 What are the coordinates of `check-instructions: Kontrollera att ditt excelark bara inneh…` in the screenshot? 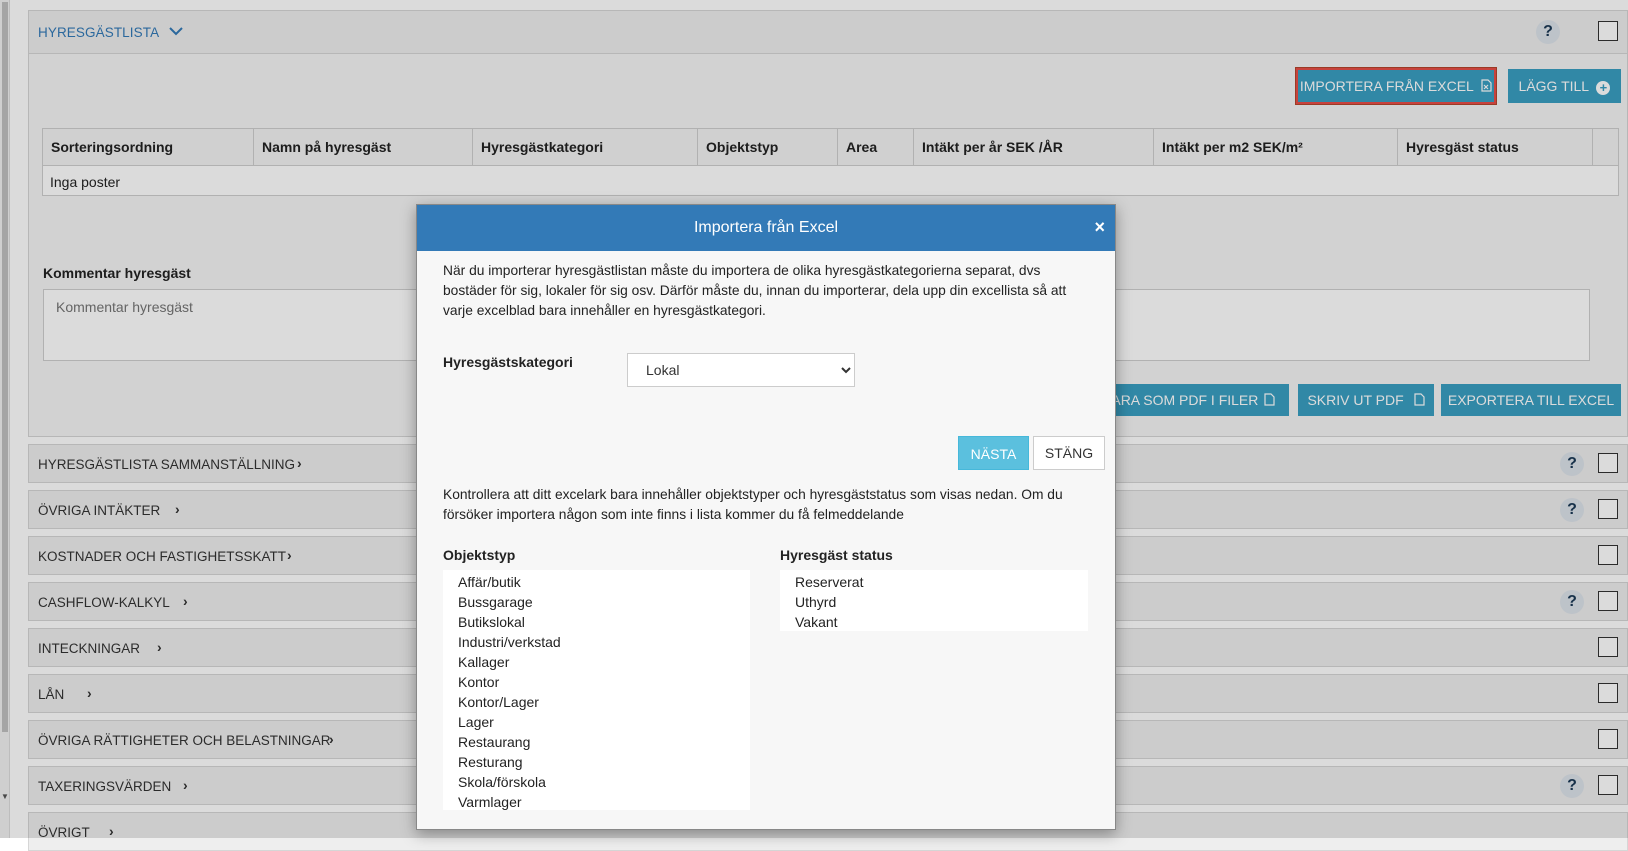 It's located at (753, 504).